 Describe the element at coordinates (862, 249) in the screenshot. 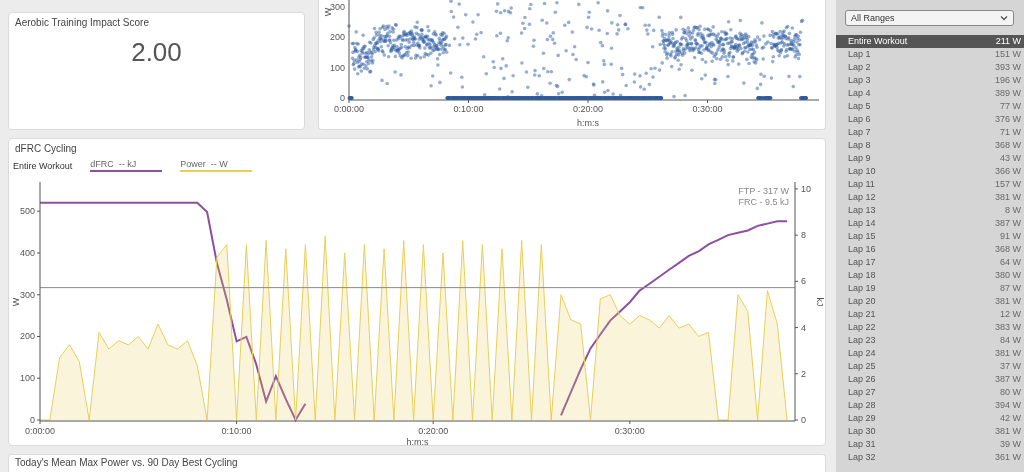

I see `lap-label: Lap 16` at that location.